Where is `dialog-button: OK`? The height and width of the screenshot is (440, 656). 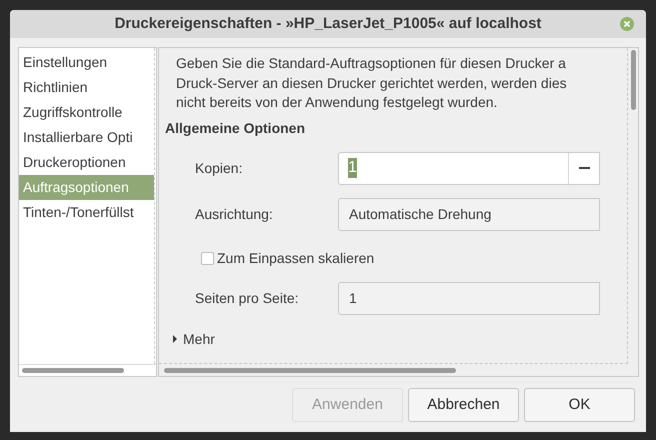
dialog-button: OK is located at coordinates (579, 405).